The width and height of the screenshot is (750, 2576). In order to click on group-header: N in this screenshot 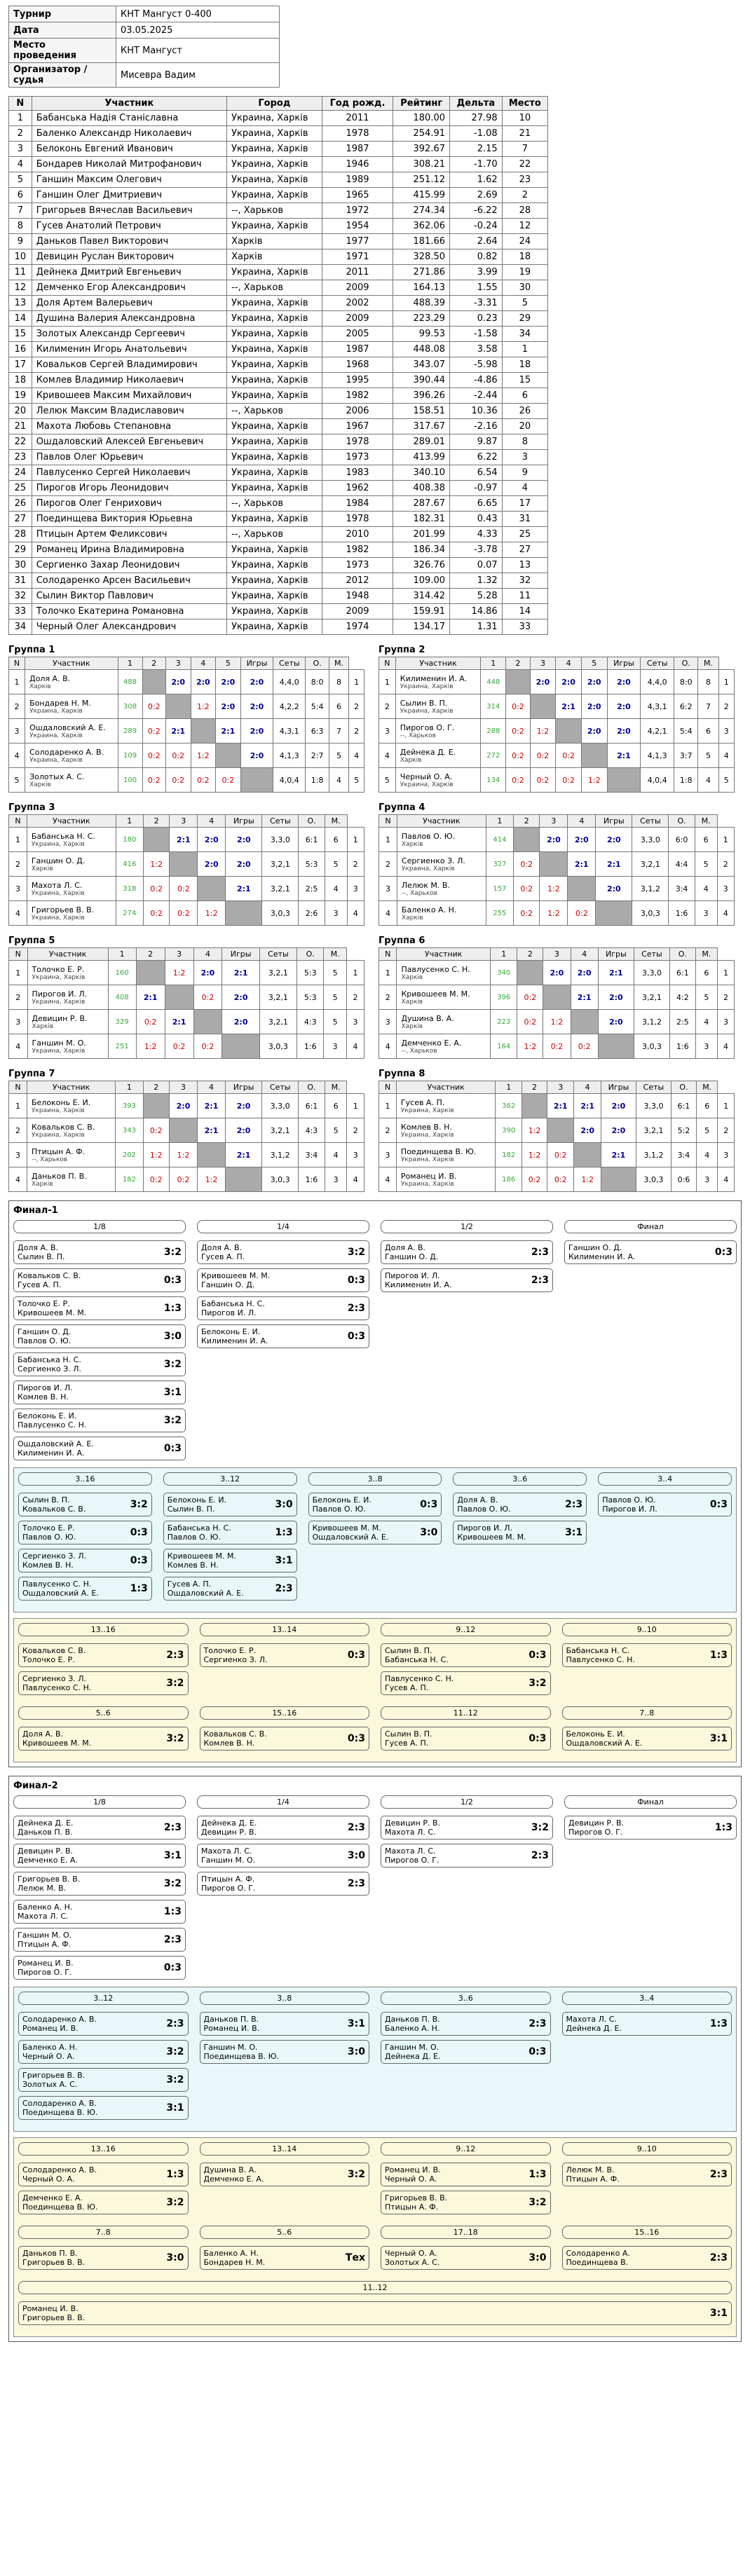, I will do `click(387, 663)`.